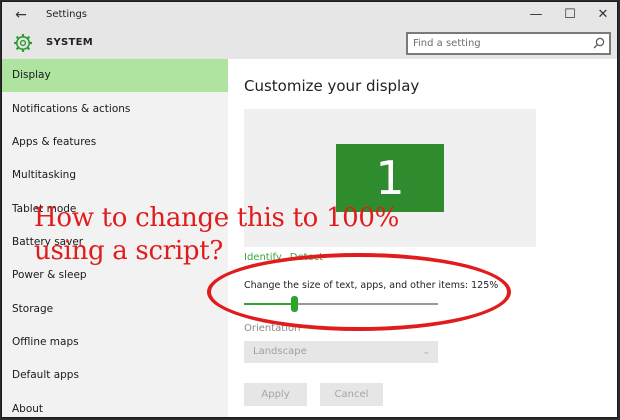  What do you see at coordinates (570, 15) in the screenshot?
I see `maximize-button: ☐` at bounding box center [570, 15].